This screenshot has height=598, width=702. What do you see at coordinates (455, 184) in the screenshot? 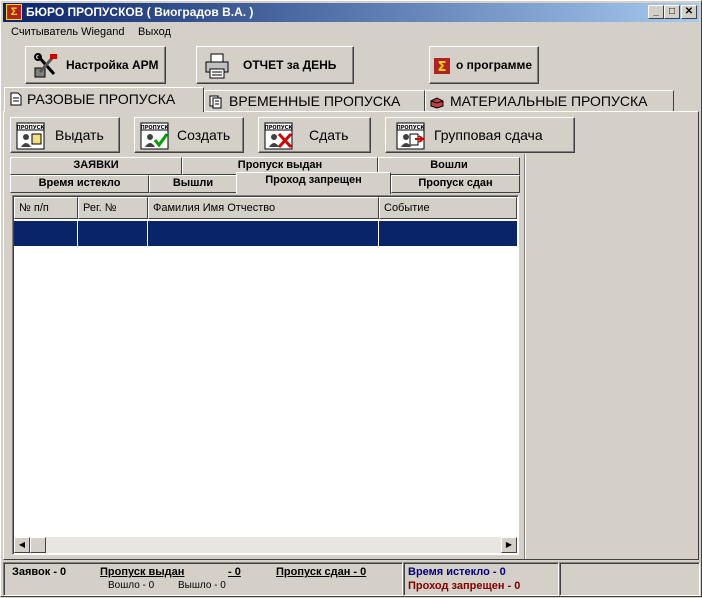
I see `subtab-pass-returned: Пропуск сдан` at bounding box center [455, 184].